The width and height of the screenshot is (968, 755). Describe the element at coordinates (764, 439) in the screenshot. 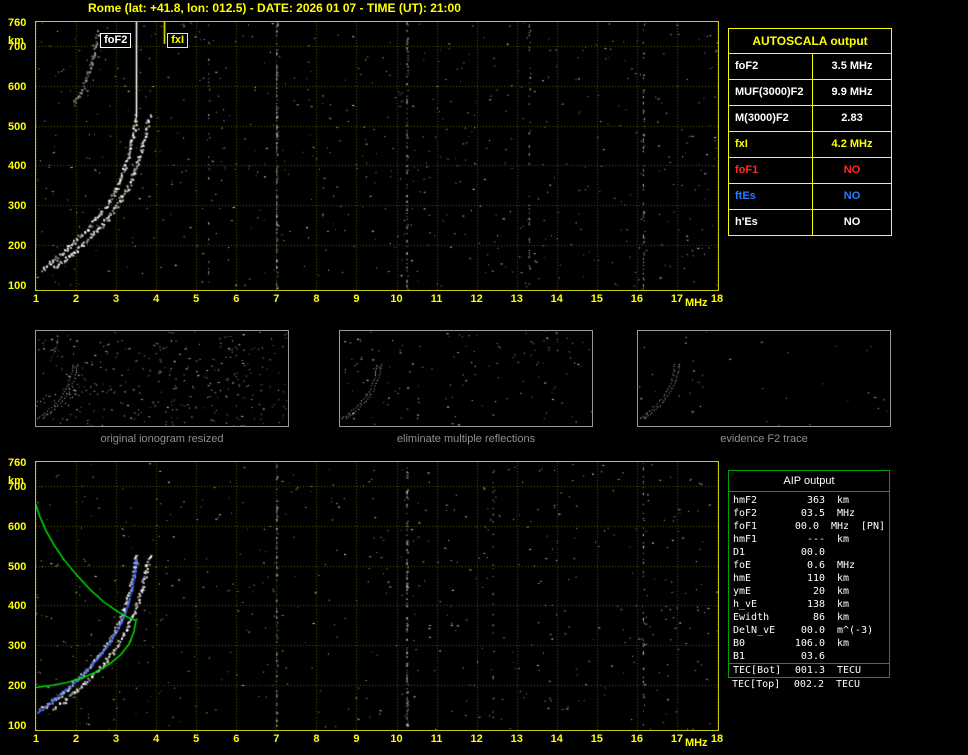

I see `thumb-f2trace-caption: evidence F2 trace` at that location.